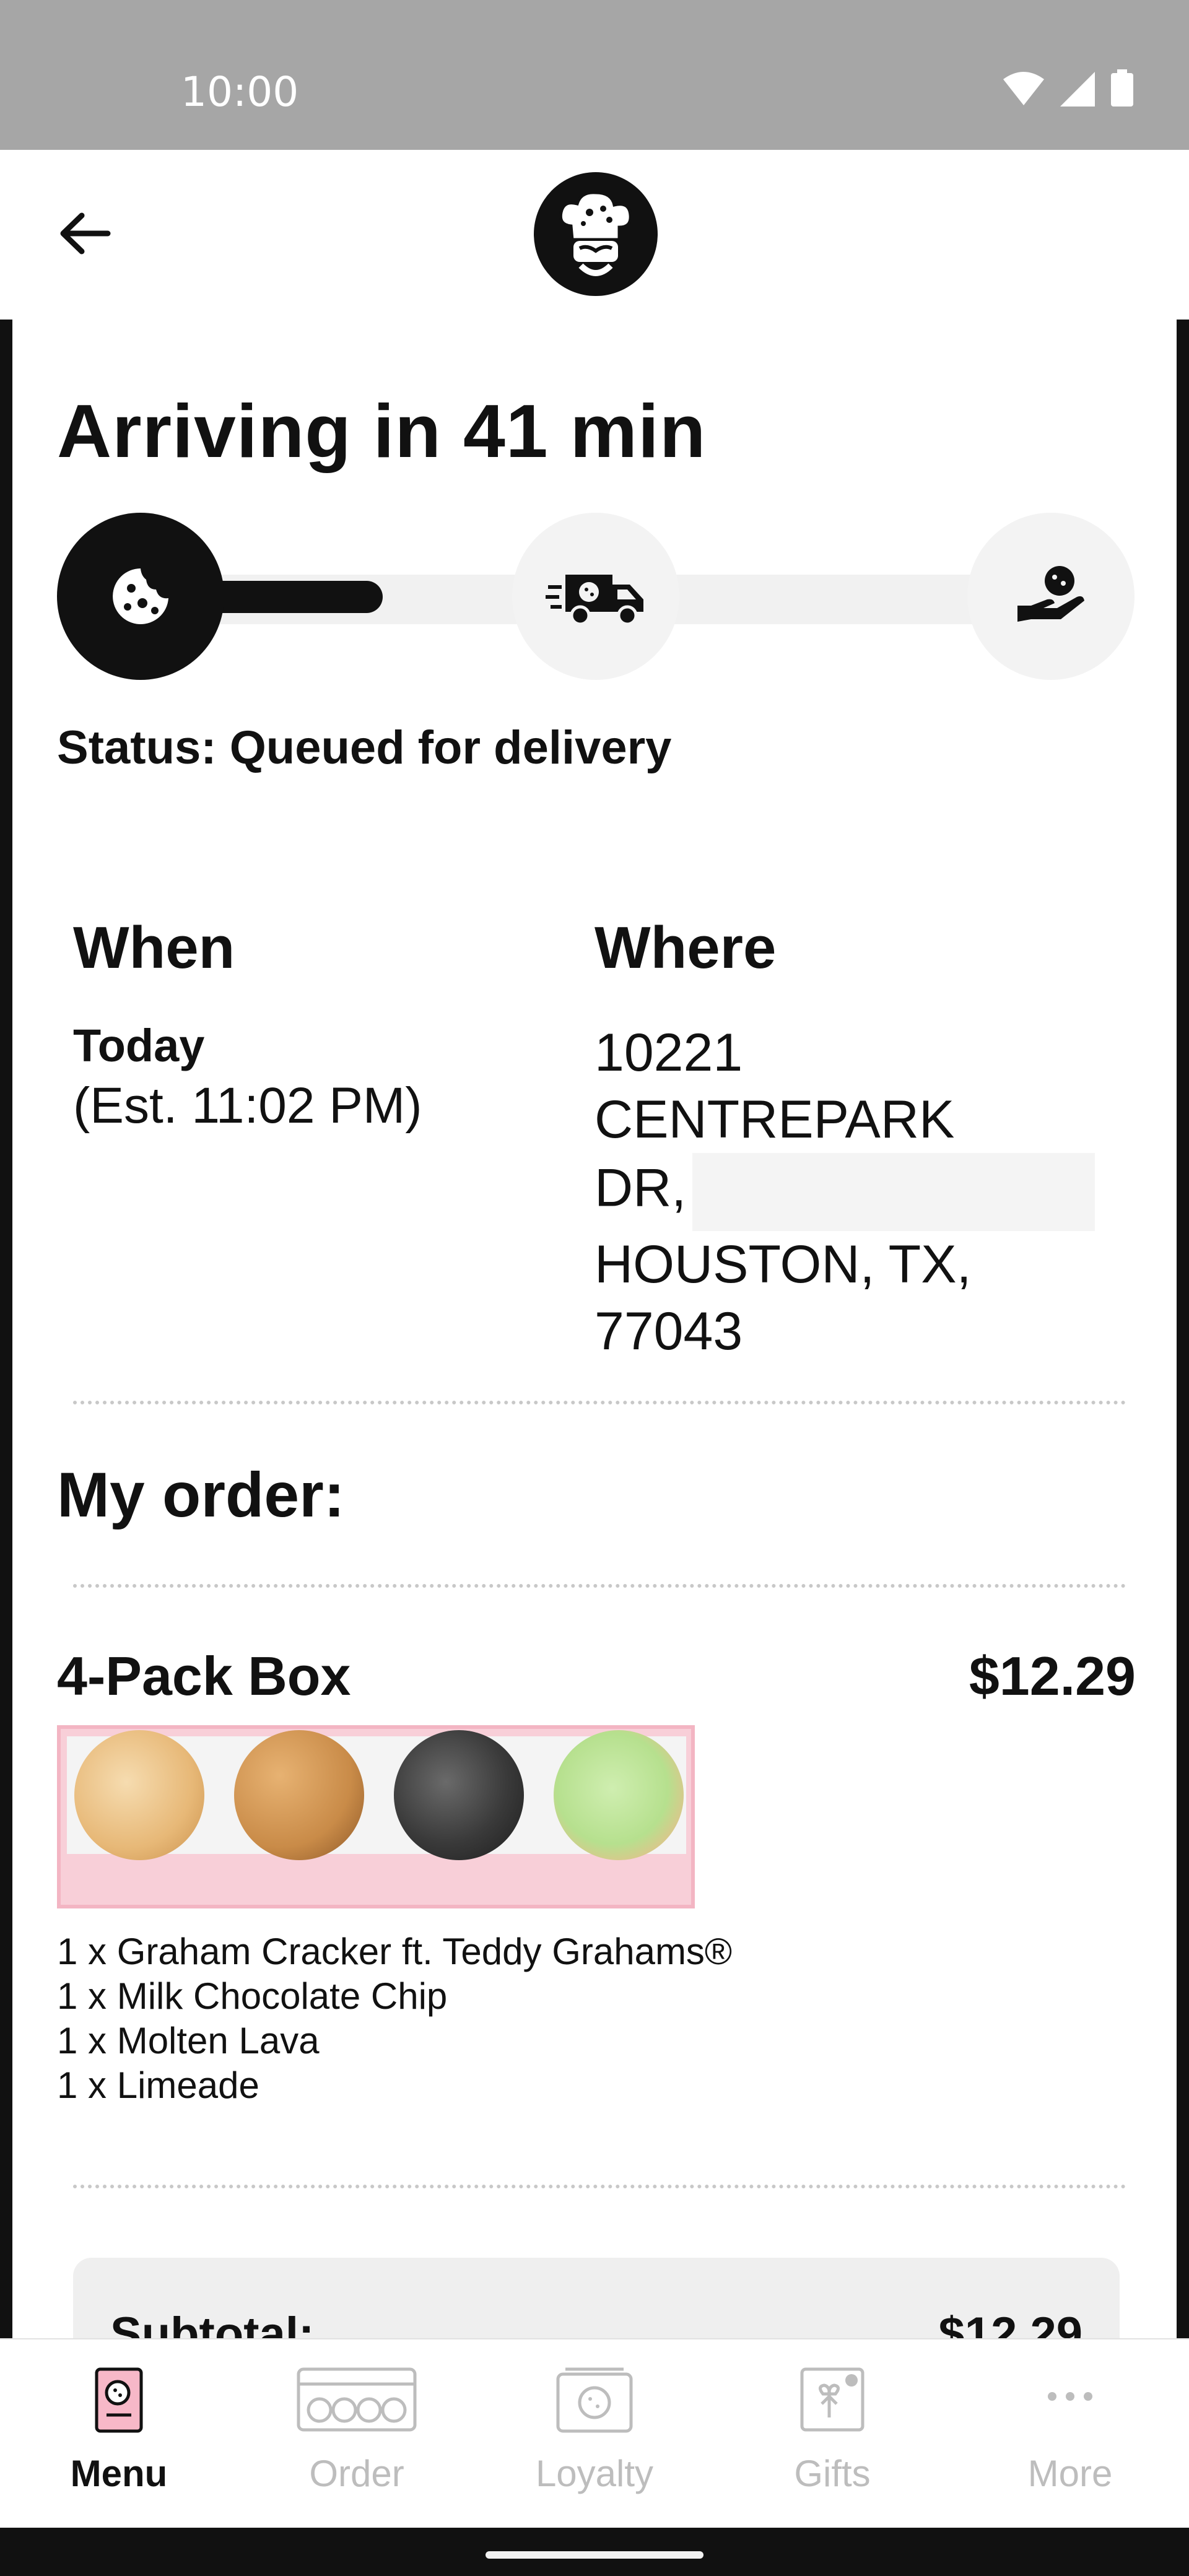 The height and width of the screenshot is (2576, 1189). I want to click on bottom-navigation: Menu Order Loyalty Gifts More, so click(594, 2433).